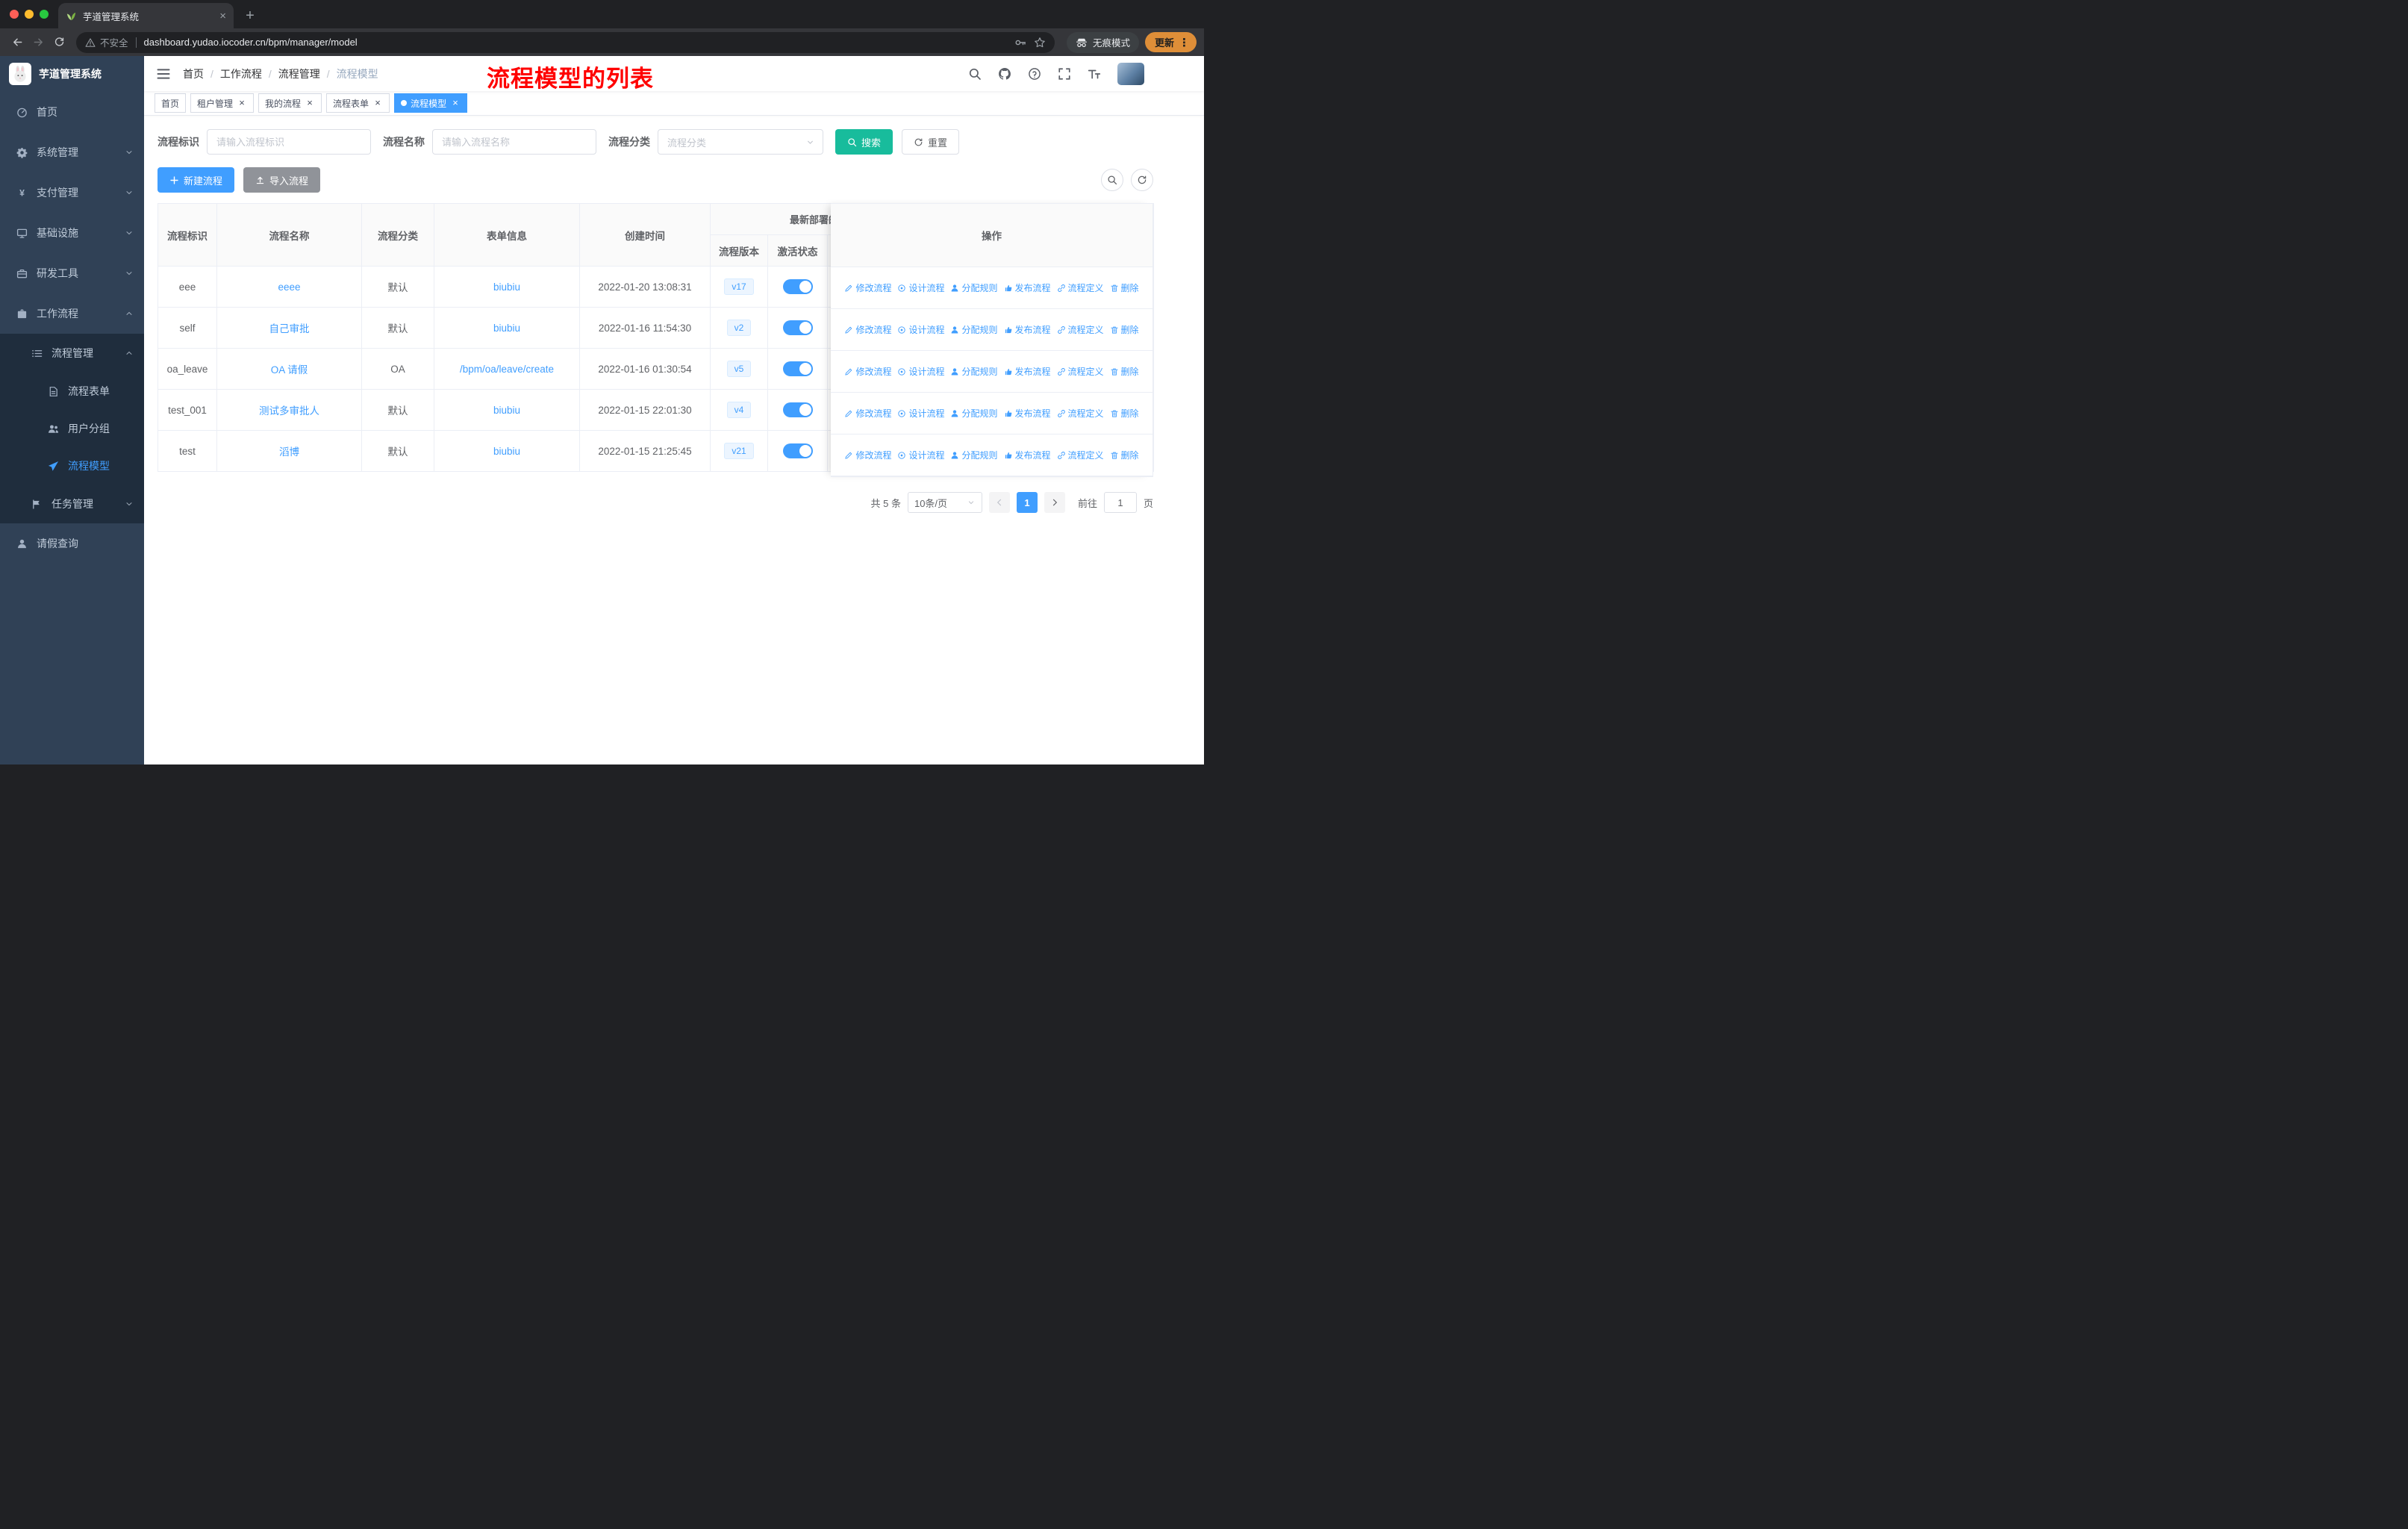 This screenshot has height=1529, width=2408. Describe the element at coordinates (999, 503) in the screenshot. I see `prev-page-button` at that location.